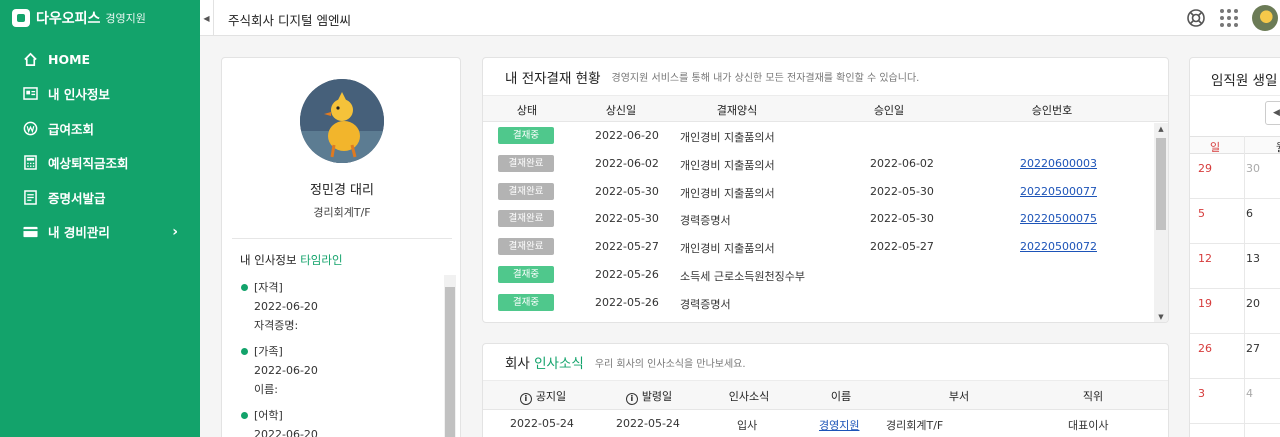  What do you see at coordinates (1272, 113) in the screenshot?
I see `prev-month-button: ◀` at bounding box center [1272, 113].